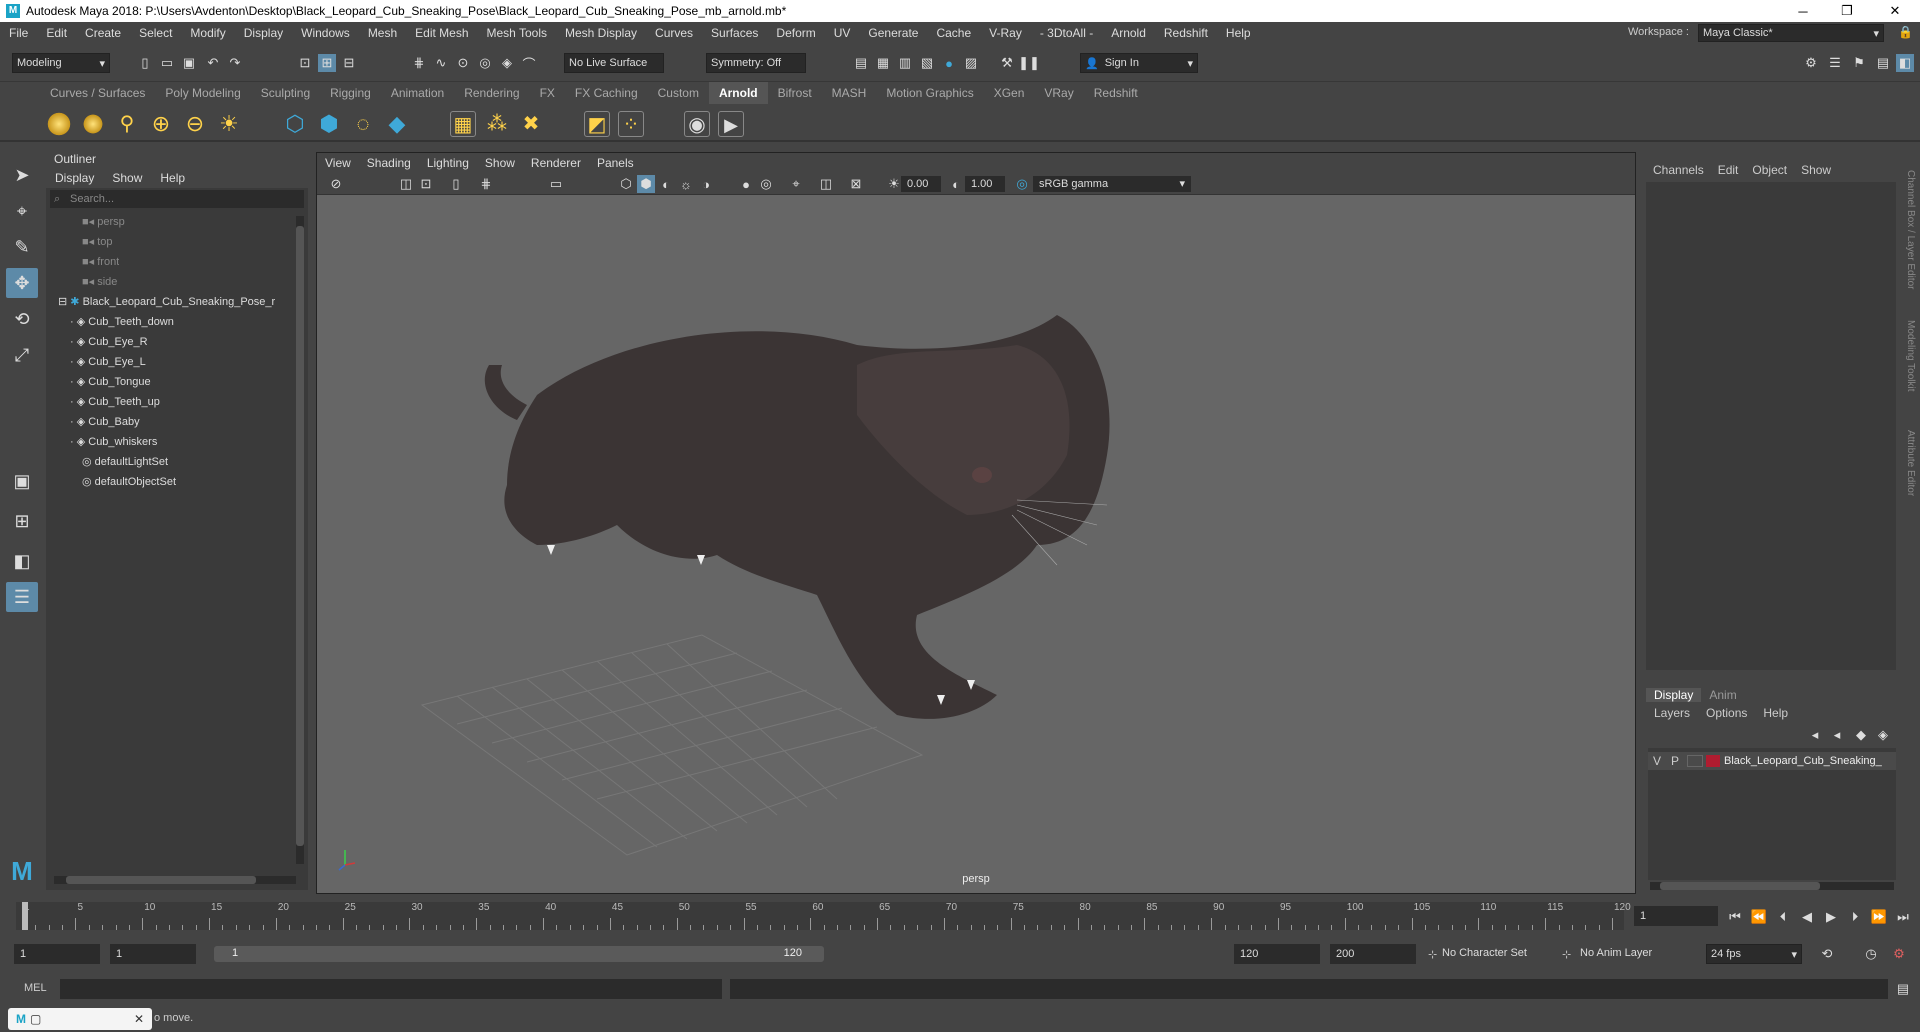 The image size is (1920, 1032). I want to click on menu-vray: V-Ray, so click(1005, 33).